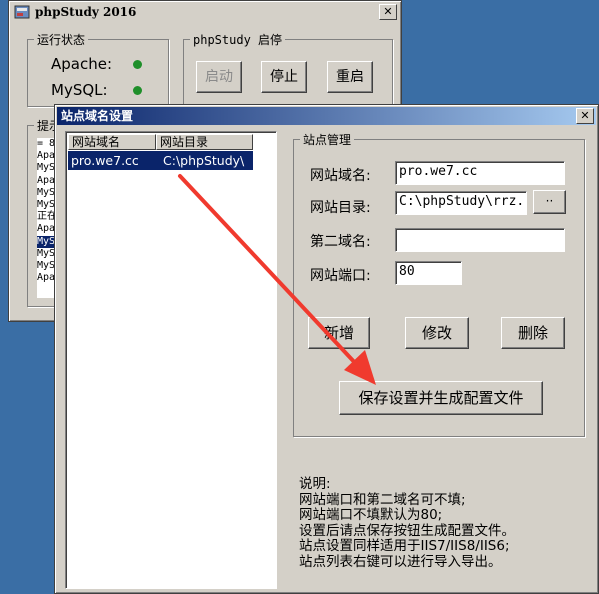 The width and height of the screenshot is (599, 594). I want to click on column-header-domain: 网站域名, so click(112, 142).